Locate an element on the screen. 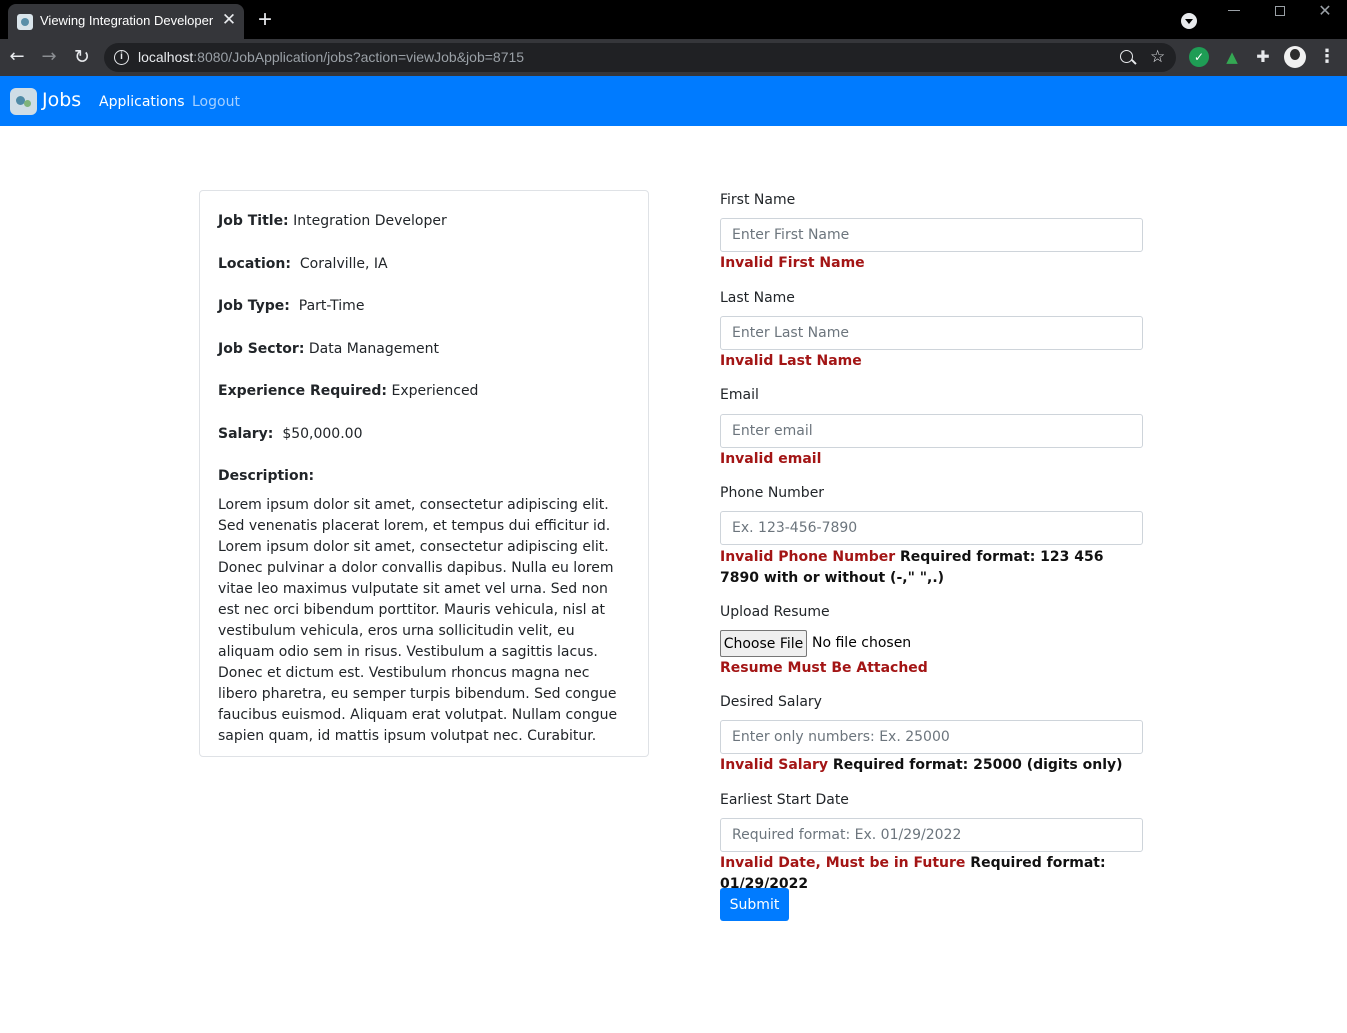 The height and width of the screenshot is (1033, 1347). job-title-row: Job Title: Integration Developer is located at coordinates (424, 232).